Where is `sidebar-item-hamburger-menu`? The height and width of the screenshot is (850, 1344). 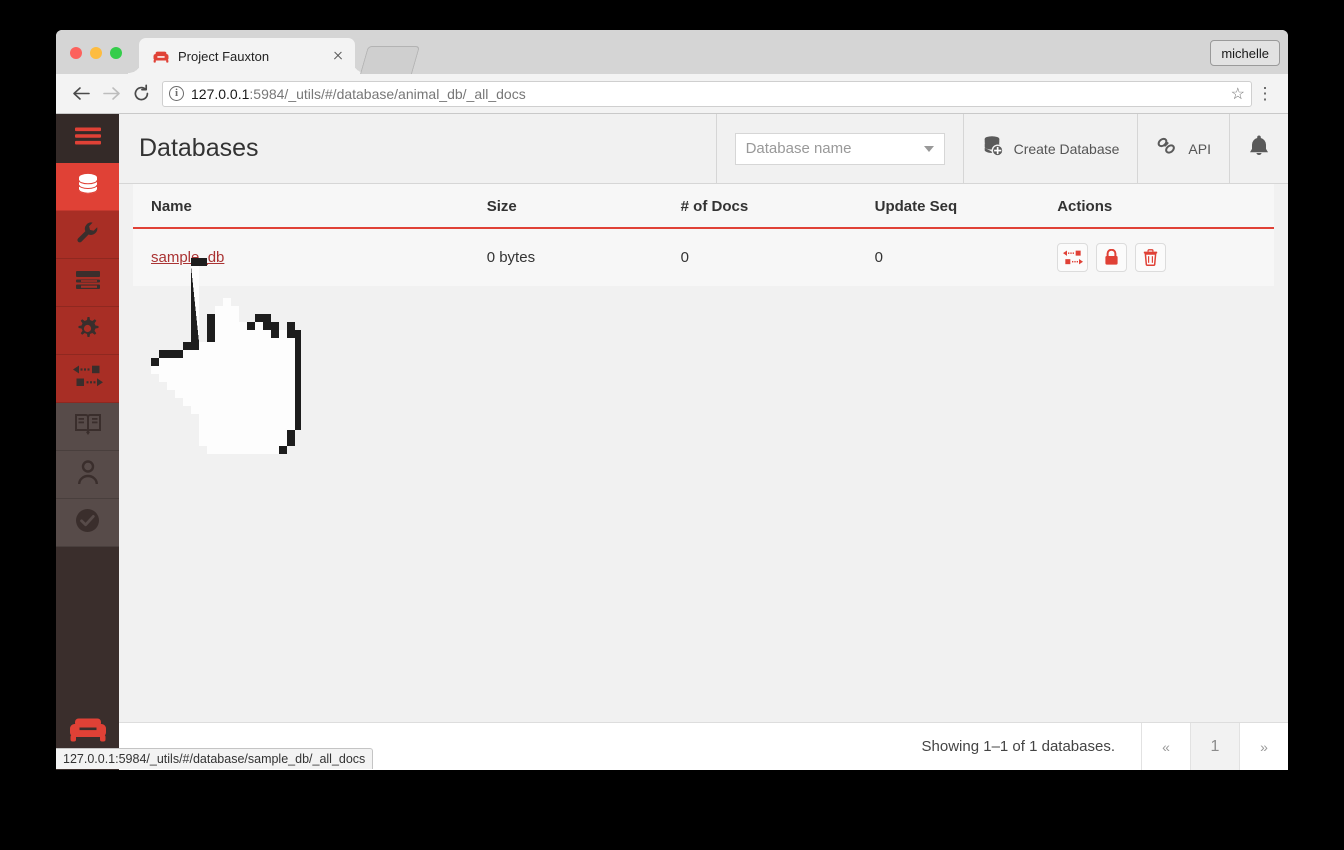
sidebar-item-hamburger-menu is located at coordinates (87, 138).